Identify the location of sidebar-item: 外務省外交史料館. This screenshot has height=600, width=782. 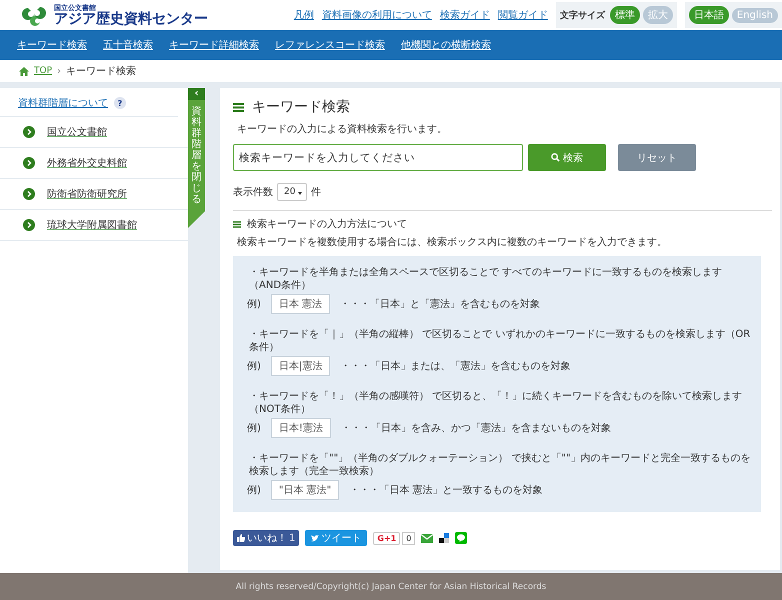
(87, 163).